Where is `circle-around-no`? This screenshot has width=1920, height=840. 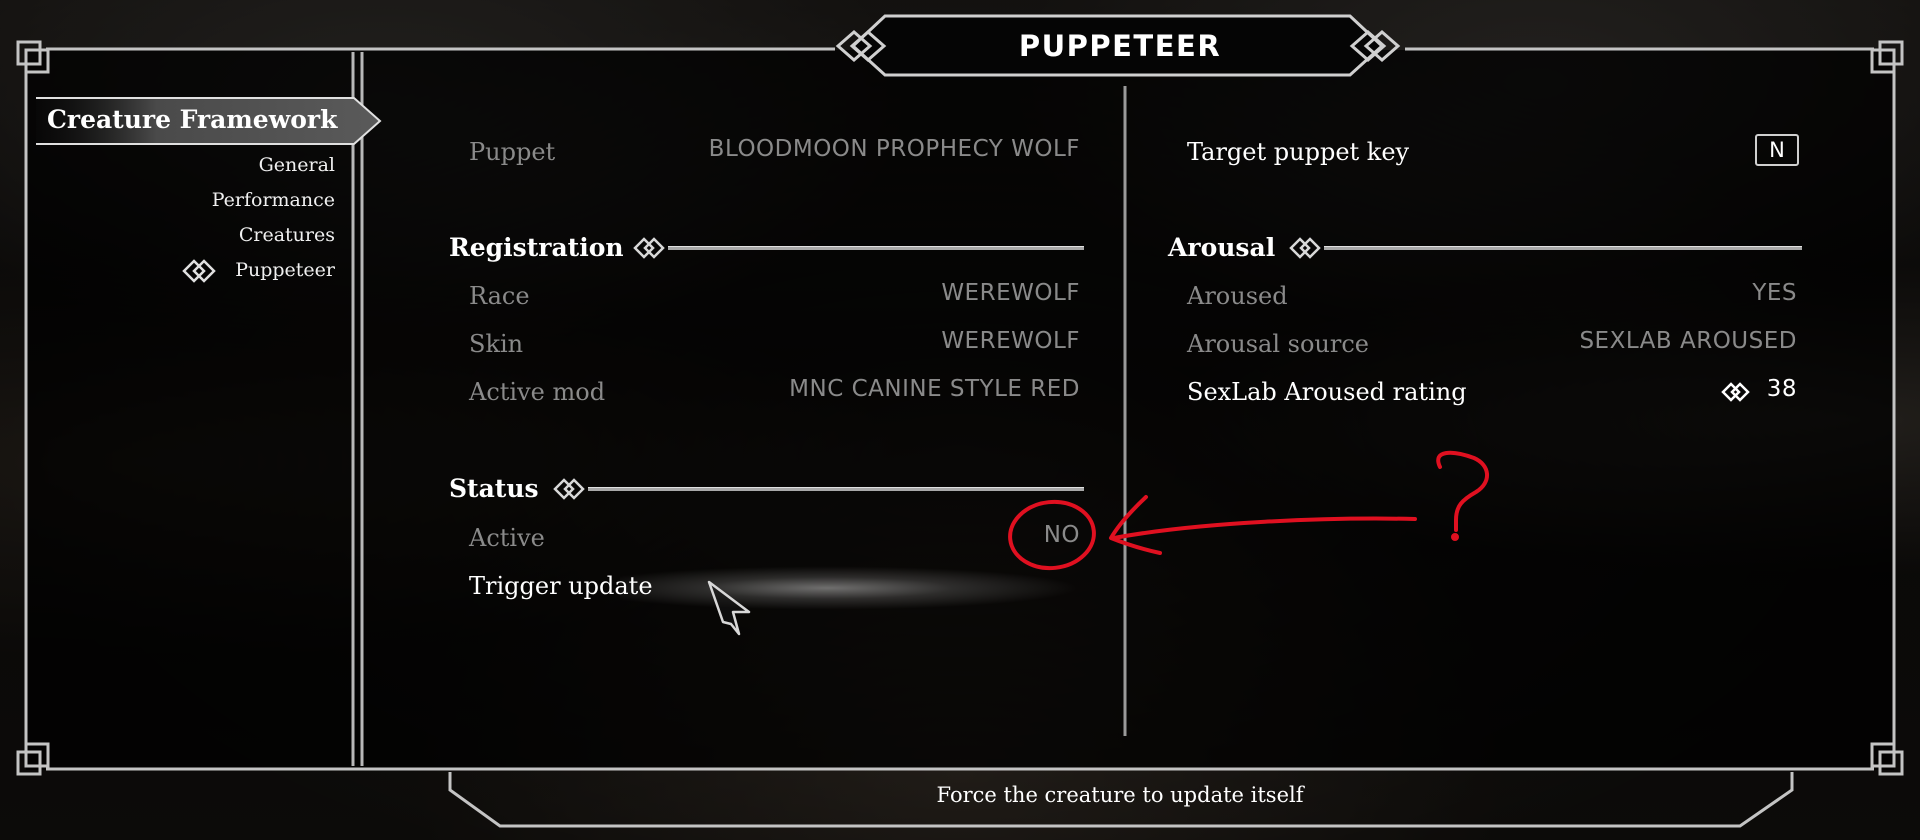 circle-around-no is located at coordinates (1052, 535).